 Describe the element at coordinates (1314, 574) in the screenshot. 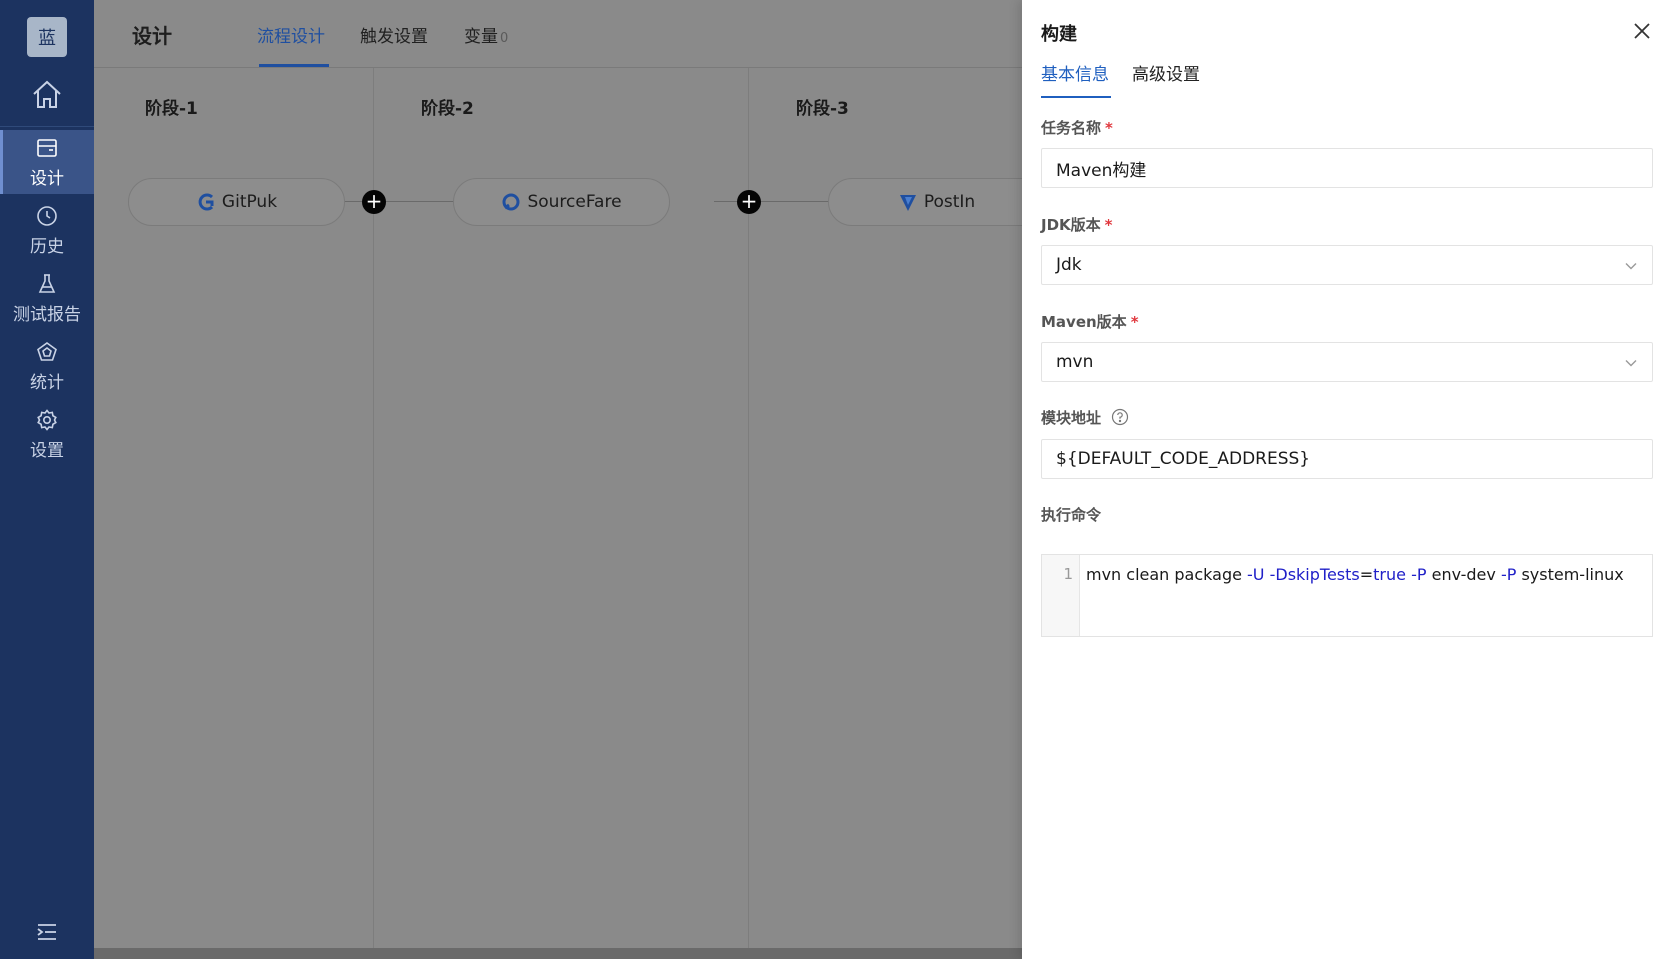

I see `code-token-flag: -DskipTests` at that location.